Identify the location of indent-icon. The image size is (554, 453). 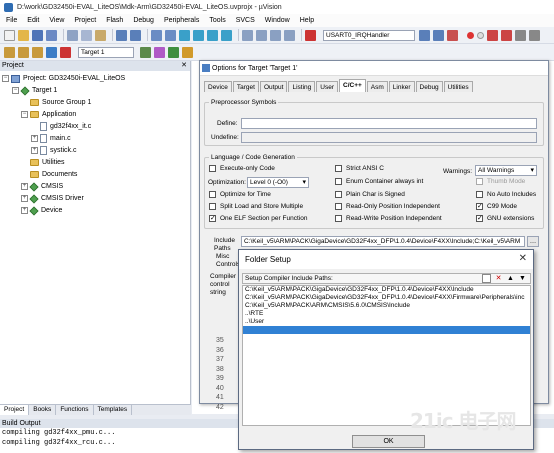
(247, 35).